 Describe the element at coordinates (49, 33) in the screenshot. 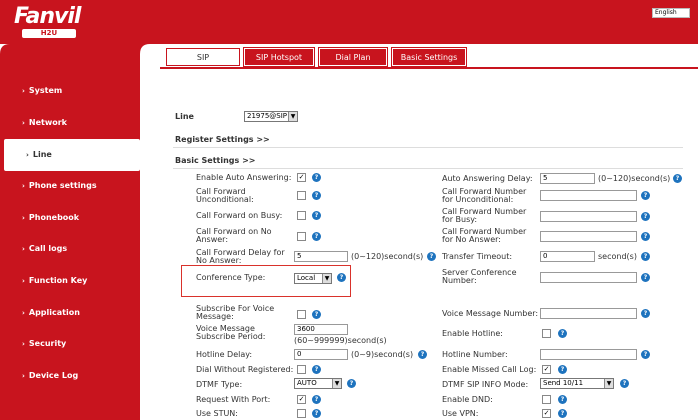

I see `logo-model: H2U` at that location.